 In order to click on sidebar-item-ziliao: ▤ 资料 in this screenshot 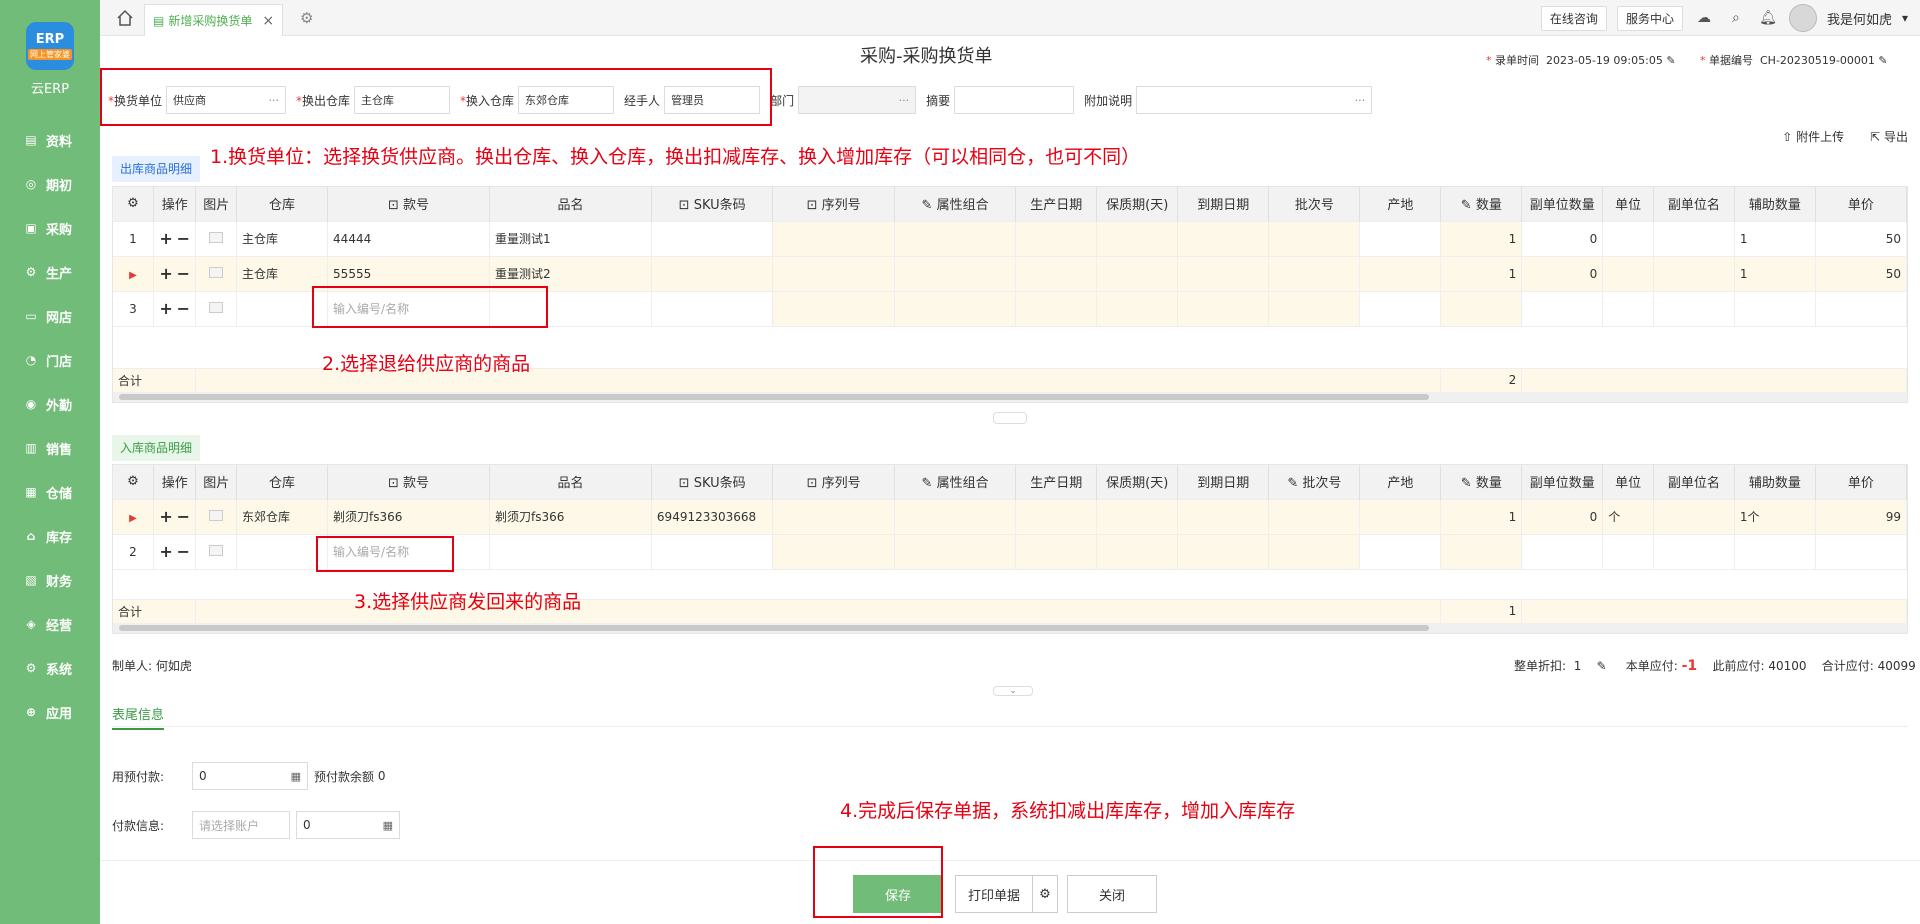, I will do `click(50, 140)`.